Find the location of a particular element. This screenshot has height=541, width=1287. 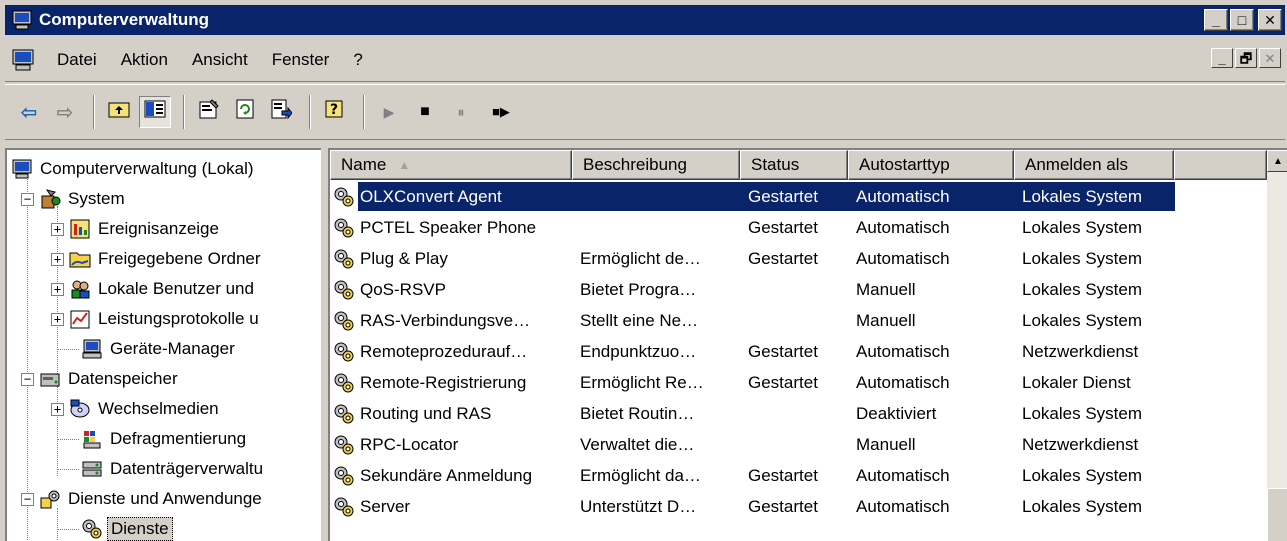

toolbar: ⇦ ⇨ ? ▶ ■ ⏸ ■▶ is located at coordinates (645, 112).